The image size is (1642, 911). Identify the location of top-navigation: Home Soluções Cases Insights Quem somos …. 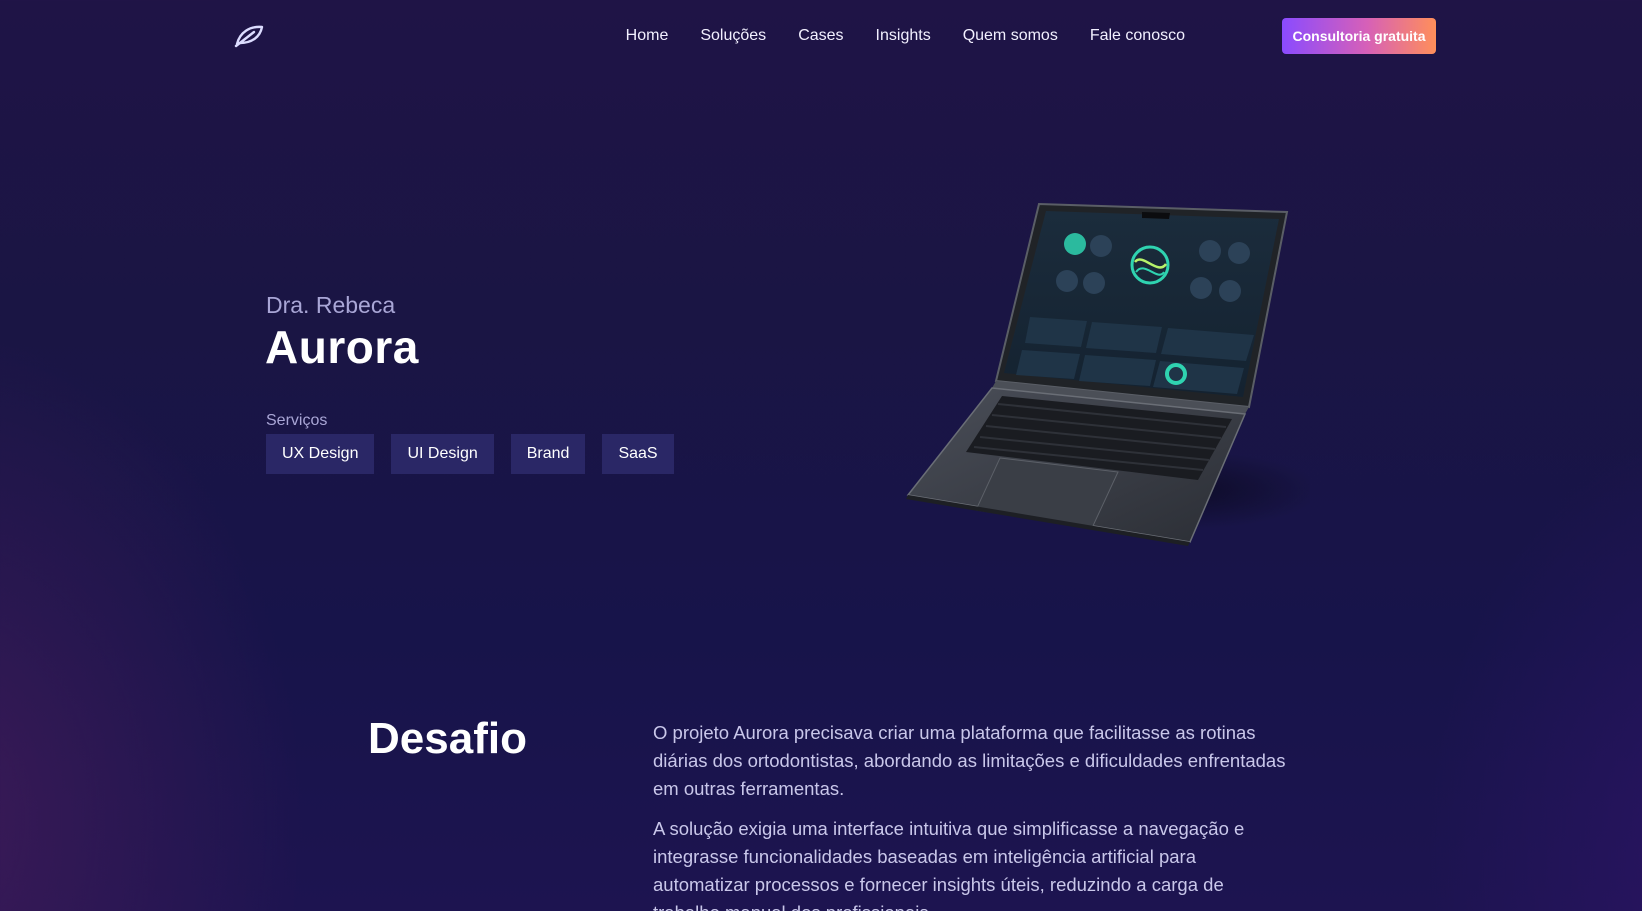
(821, 36).